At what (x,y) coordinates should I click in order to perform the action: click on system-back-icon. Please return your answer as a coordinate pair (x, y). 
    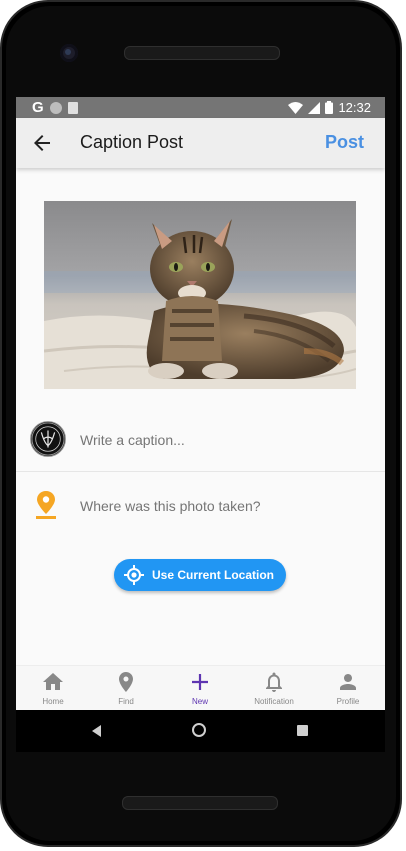
    Looking at the image, I should click on (96, 731).